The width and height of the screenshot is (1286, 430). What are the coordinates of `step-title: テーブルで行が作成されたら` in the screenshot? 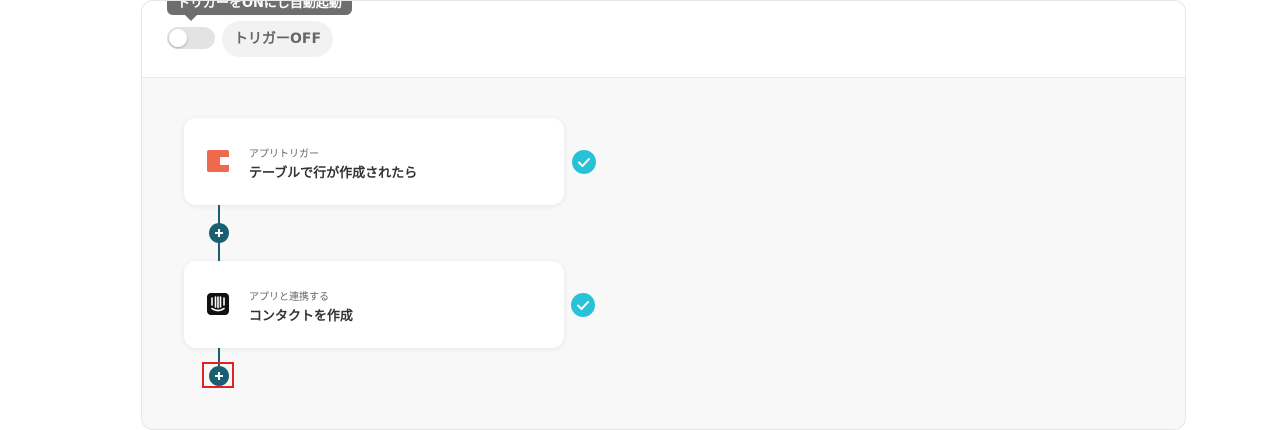 It's located at (333, 173).